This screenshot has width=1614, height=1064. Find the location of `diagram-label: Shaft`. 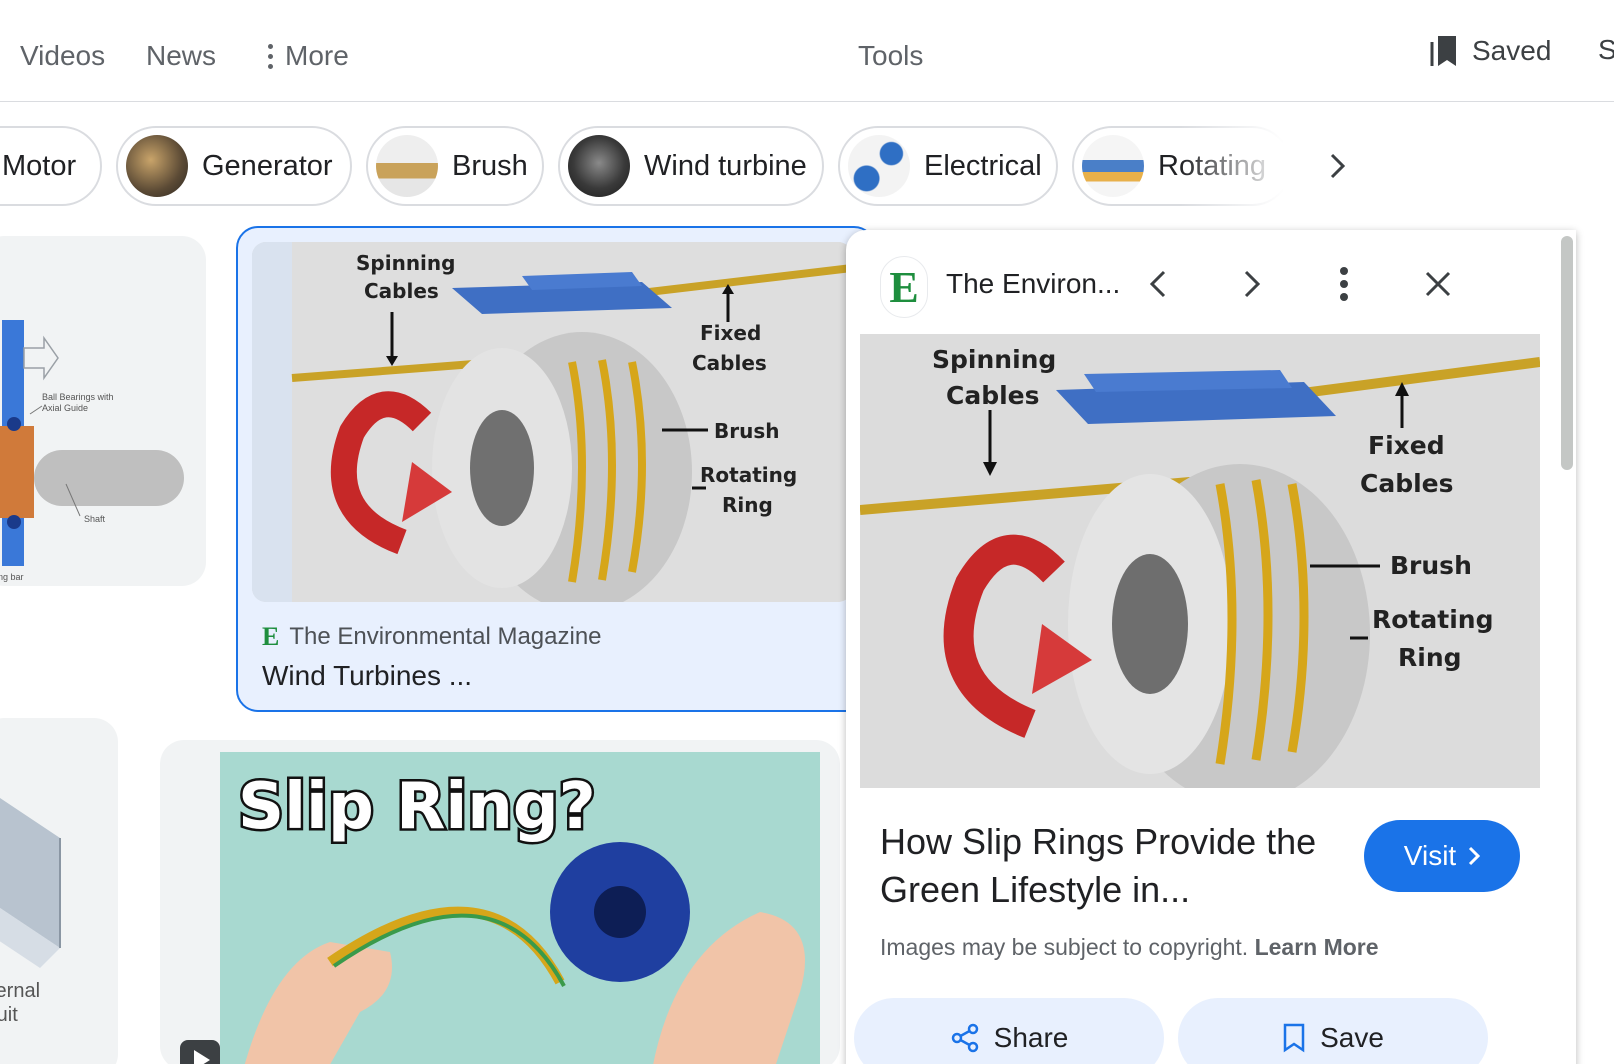

diagram-label: Shaft is located at coordinates (95, 519).